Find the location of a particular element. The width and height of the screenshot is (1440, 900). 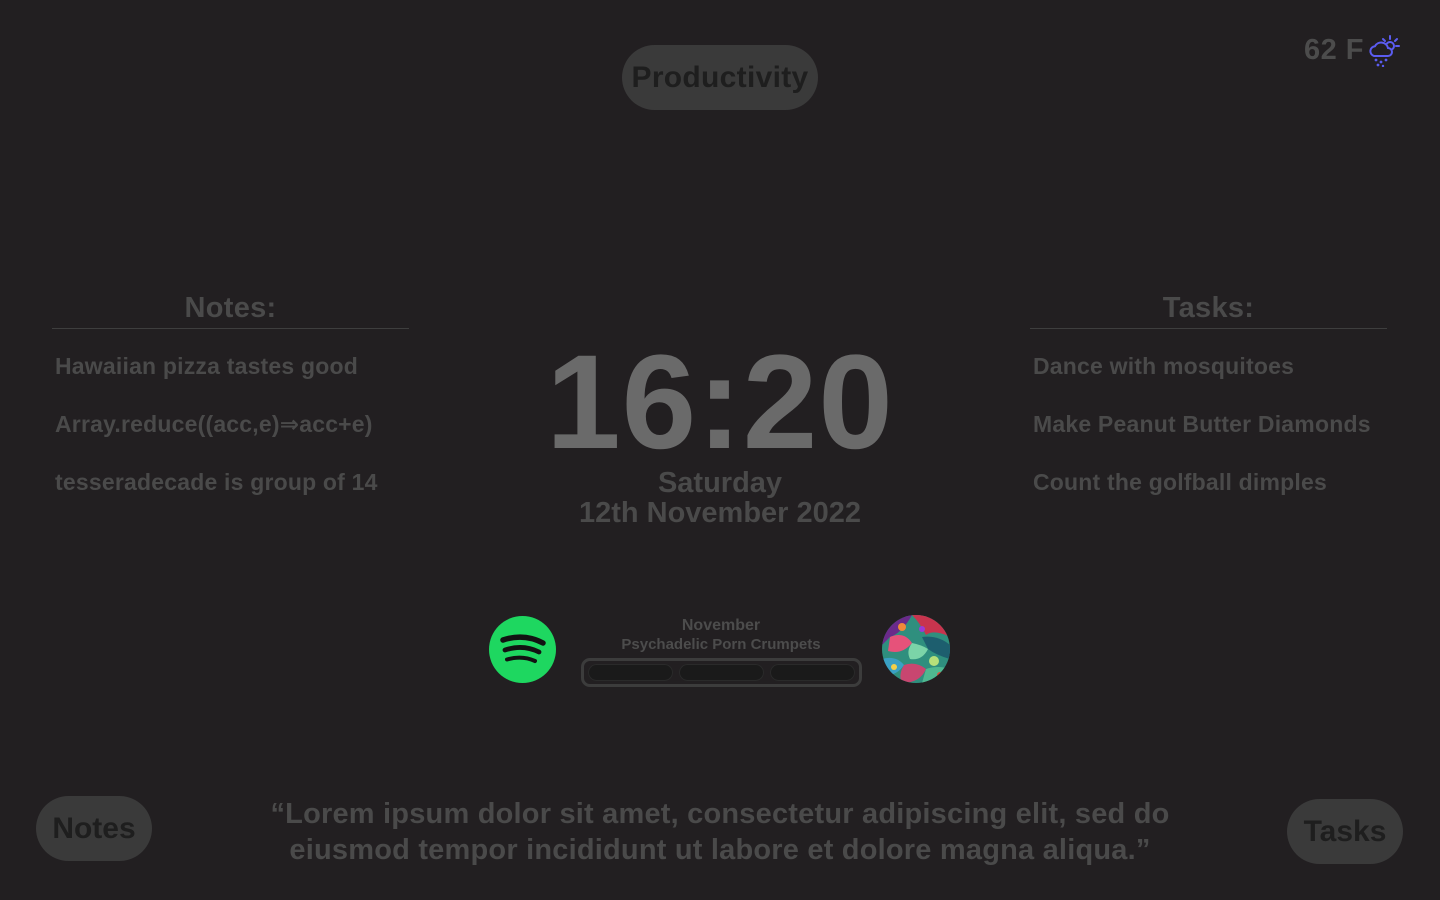

clock-widget: 16:20 Saturday 12th November 2022 is located at coordinates (720, 428).